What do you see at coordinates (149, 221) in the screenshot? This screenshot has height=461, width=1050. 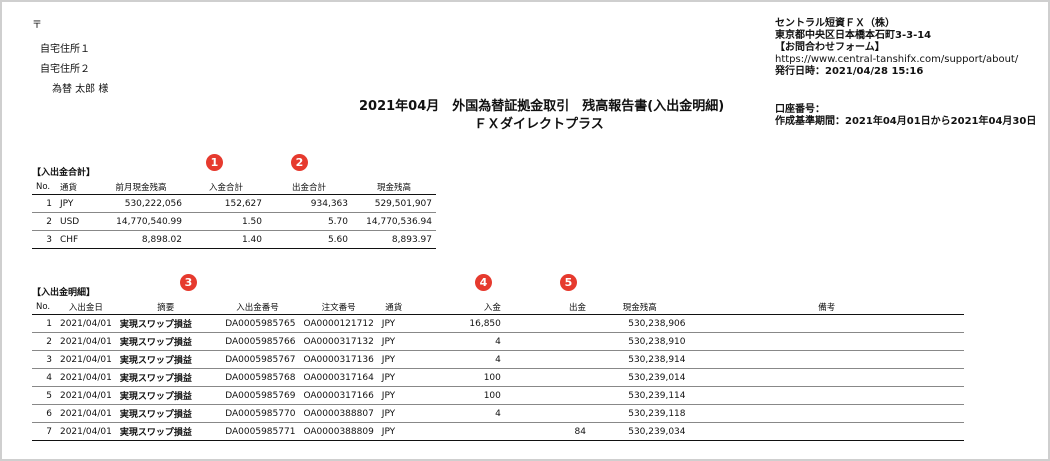 I see `summary-cell-prev-balance: 14,770,540.99` at bounding box center [149, 221].